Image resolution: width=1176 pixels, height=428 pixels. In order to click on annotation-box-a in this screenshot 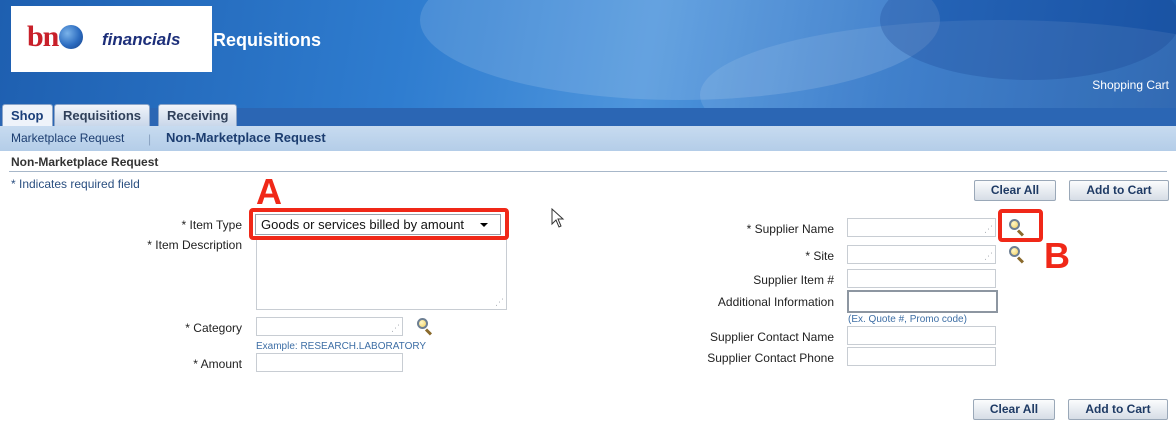, I will do `click(379, 224)`.